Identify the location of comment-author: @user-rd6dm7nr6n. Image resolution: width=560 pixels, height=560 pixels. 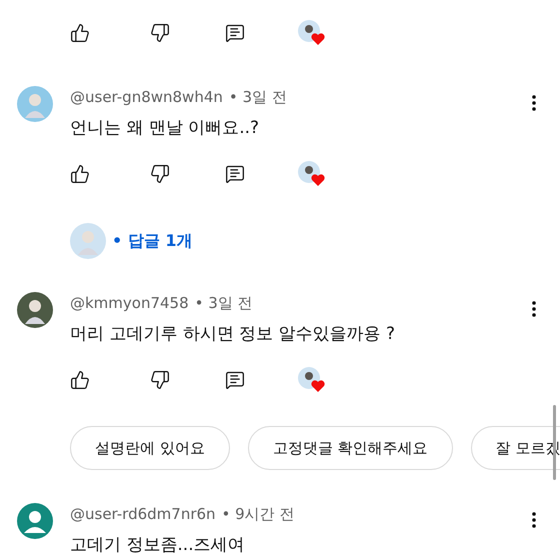
(143, 514).